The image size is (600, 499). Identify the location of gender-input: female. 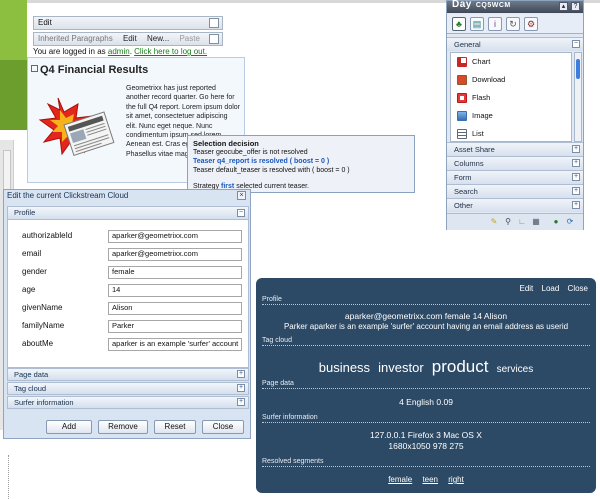
(175, 272).